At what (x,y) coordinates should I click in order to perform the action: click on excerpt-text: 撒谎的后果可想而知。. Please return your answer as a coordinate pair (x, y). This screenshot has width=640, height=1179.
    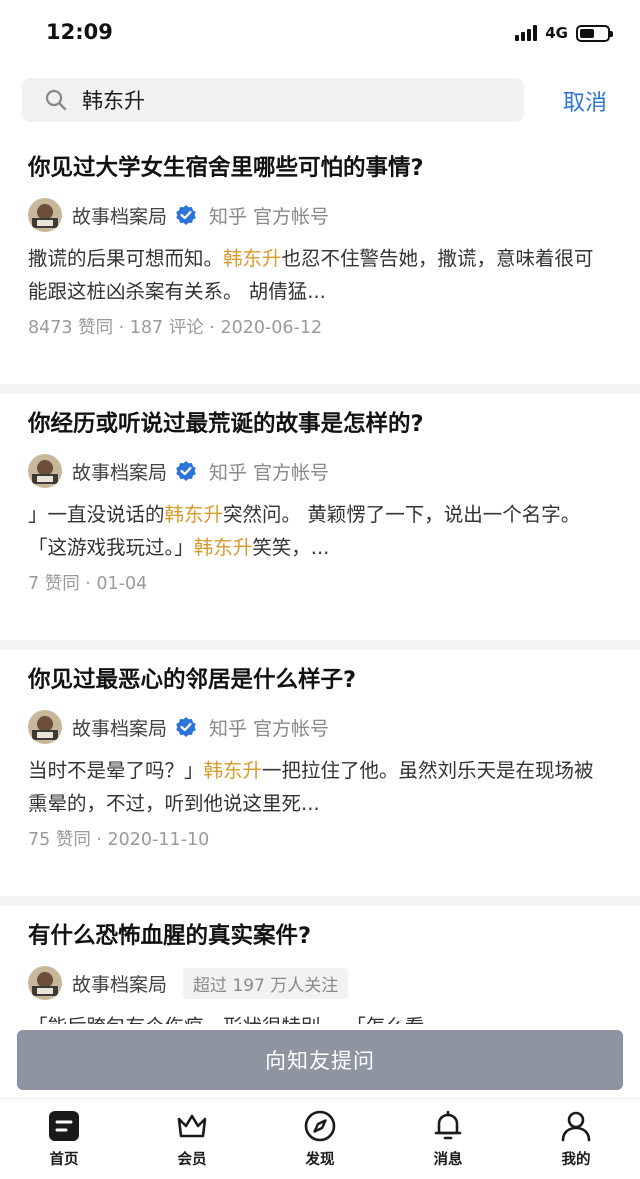
    Looking at the image, I should click on (126, 258).